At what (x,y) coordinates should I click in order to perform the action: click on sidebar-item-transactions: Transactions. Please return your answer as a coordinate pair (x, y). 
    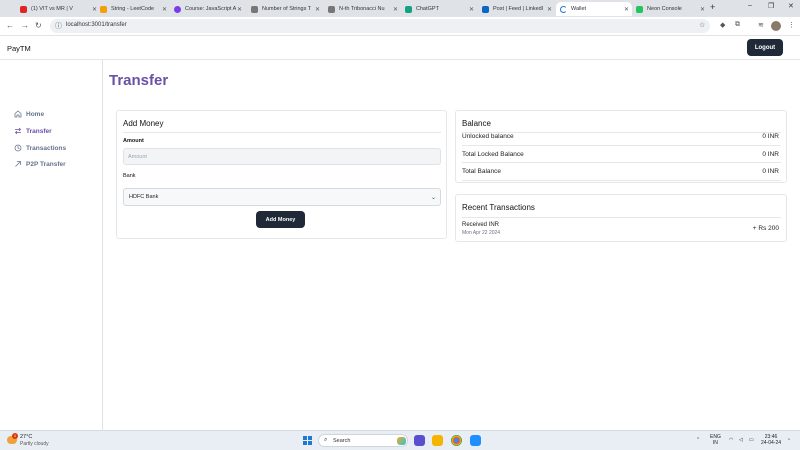
    Looking at the image, I should click on (40, 148).